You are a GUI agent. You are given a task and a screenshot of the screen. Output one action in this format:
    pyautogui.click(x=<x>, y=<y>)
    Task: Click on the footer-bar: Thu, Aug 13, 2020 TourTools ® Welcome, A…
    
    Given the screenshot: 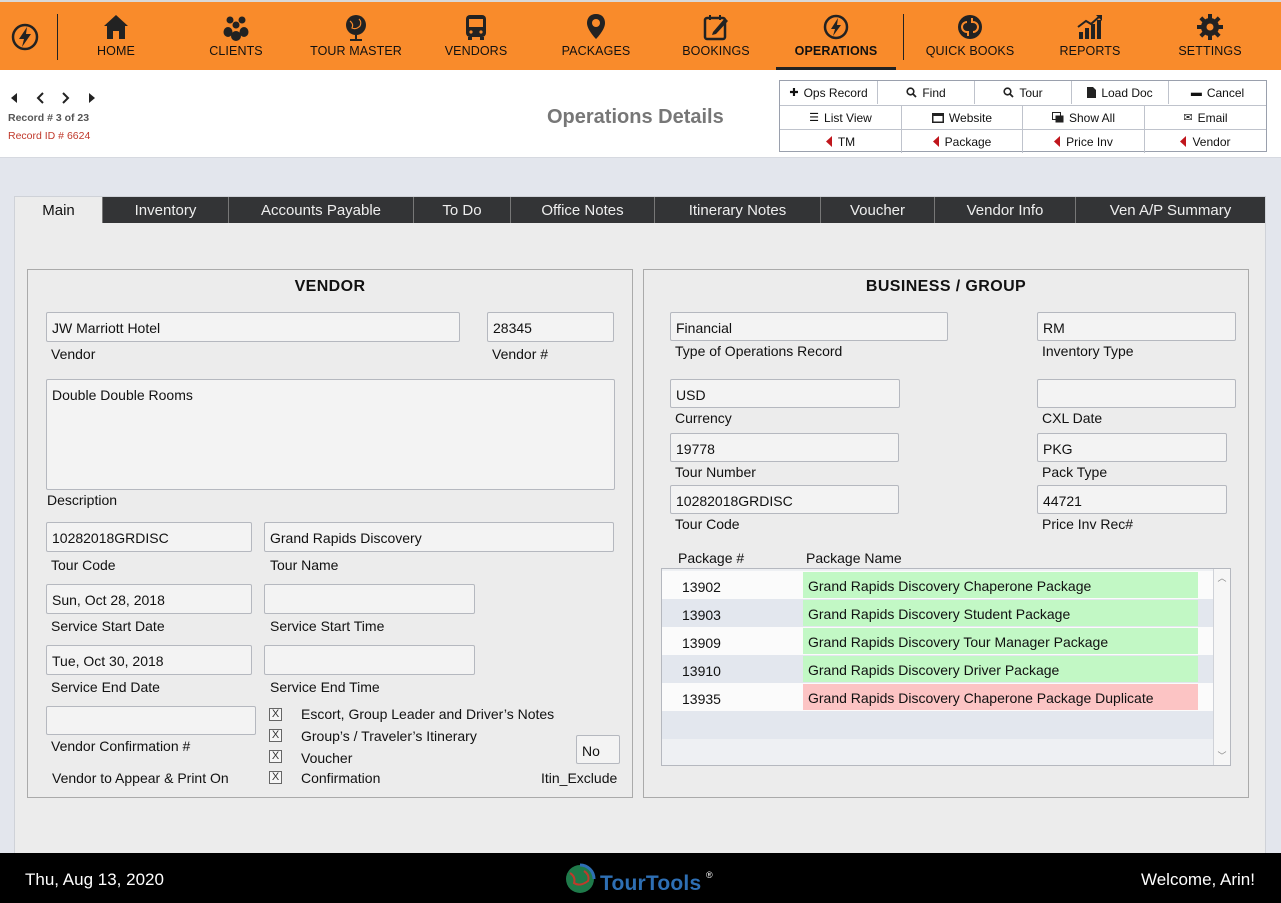 What is the action you would take?
    pyautogui.click(x=640, y=878)
    